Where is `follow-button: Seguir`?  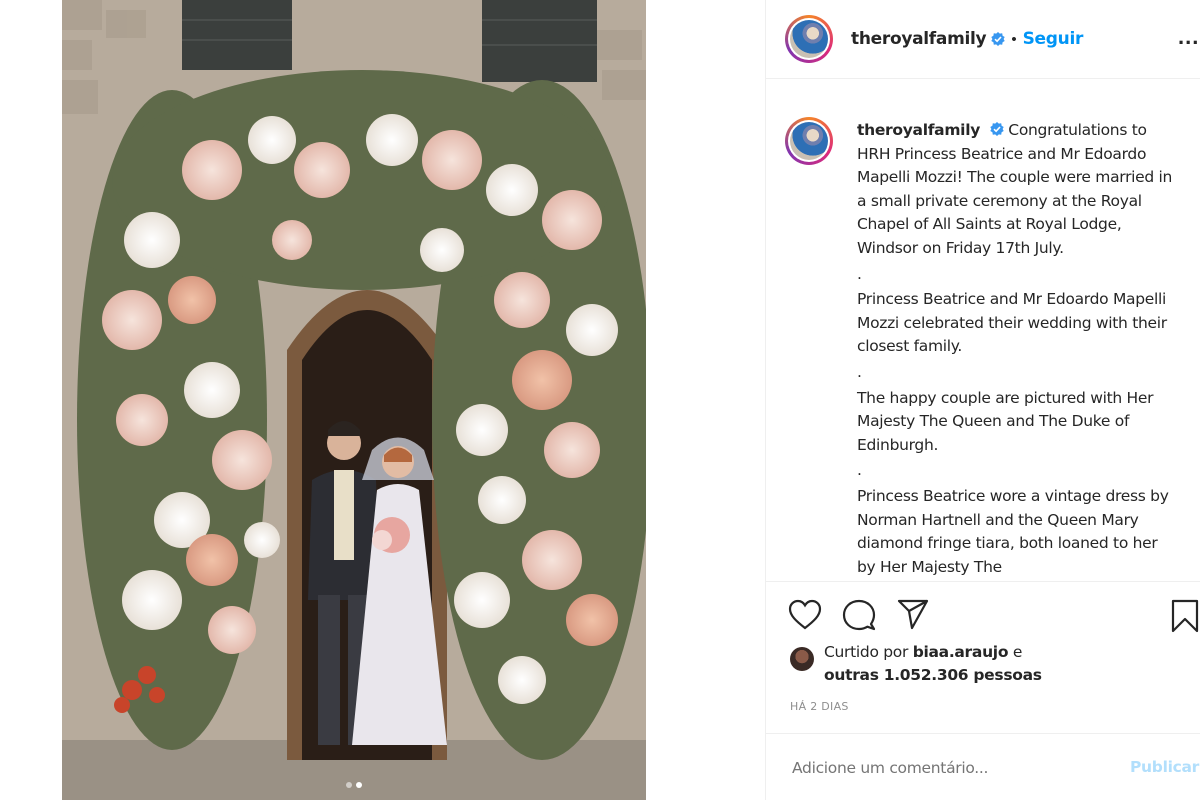 follow-button: Seguir is located at coordinates (1053, 39).